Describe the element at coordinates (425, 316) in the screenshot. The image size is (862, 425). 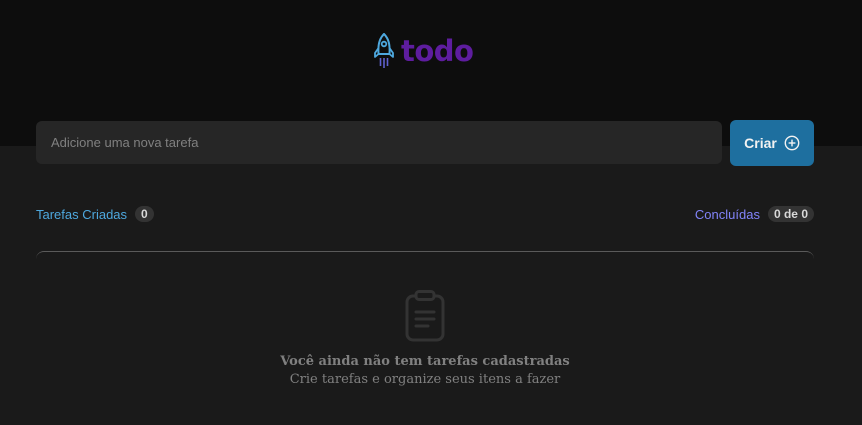
I see `clipboard-icon` at that location.